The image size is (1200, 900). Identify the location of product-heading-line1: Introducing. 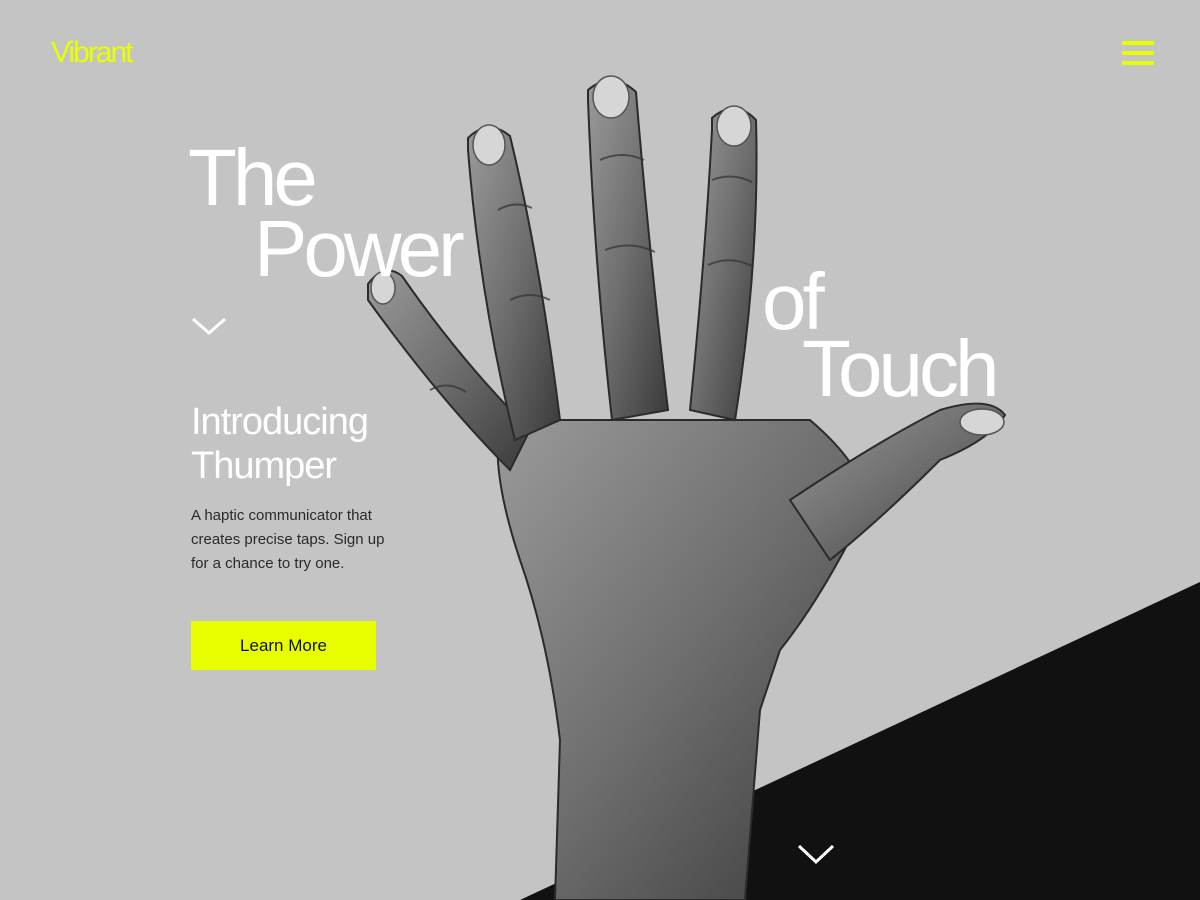
(280, 422).